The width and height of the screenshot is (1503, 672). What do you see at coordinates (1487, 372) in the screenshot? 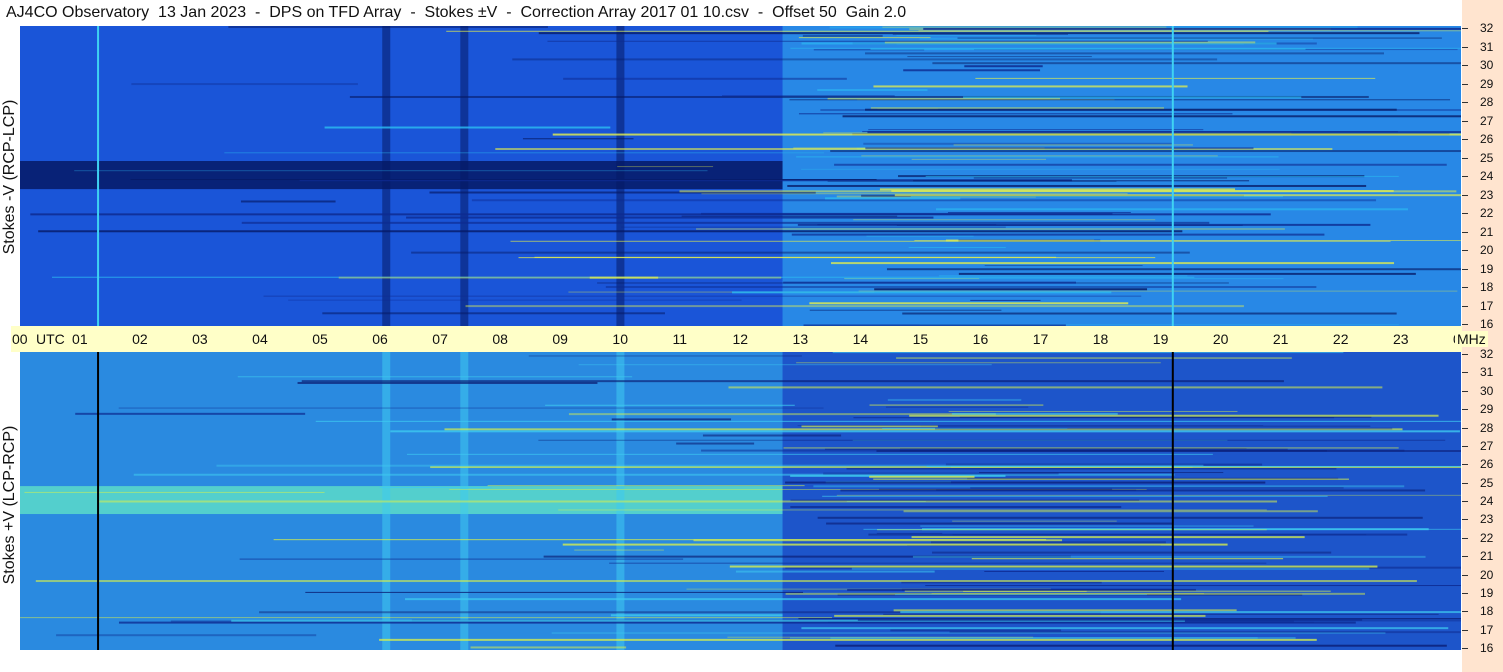
I see `frequency-tick-label: 31` at bounding box center [1487, 372].